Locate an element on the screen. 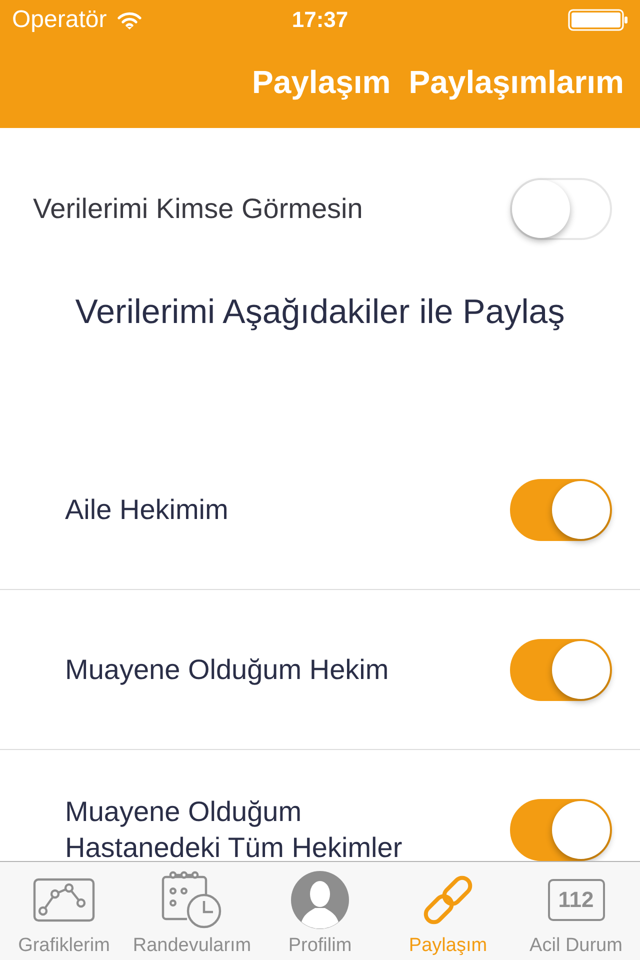  tab-item: Grafiklerim is located at coordinates (64, 911).